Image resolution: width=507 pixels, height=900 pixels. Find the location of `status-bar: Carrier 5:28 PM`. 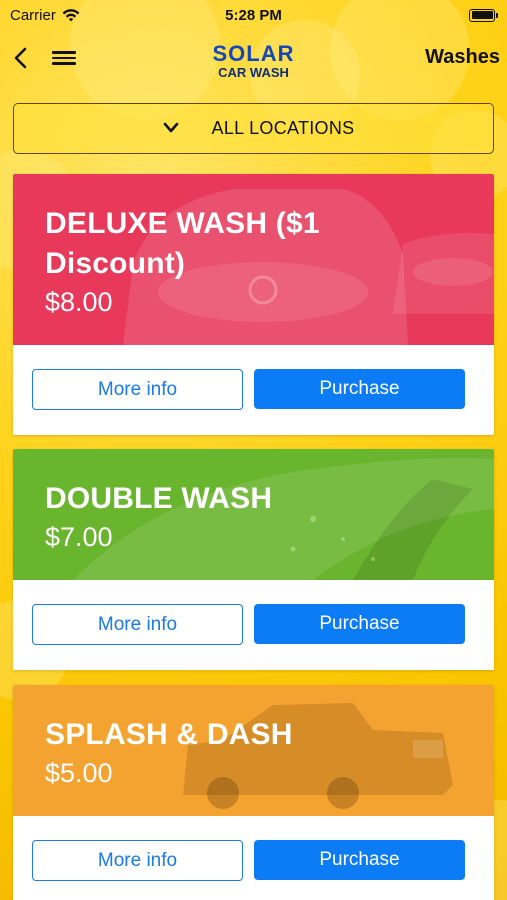

status-bar: Carrier 5:28 PM is located at coordinates (253, 15).